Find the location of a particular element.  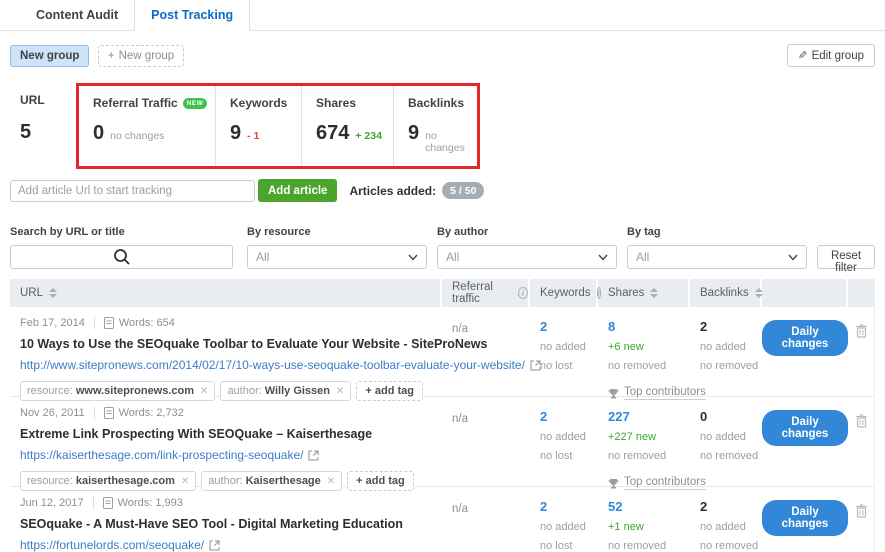

reset-filter-button: Reset filter is located at coordinates (846, 259).